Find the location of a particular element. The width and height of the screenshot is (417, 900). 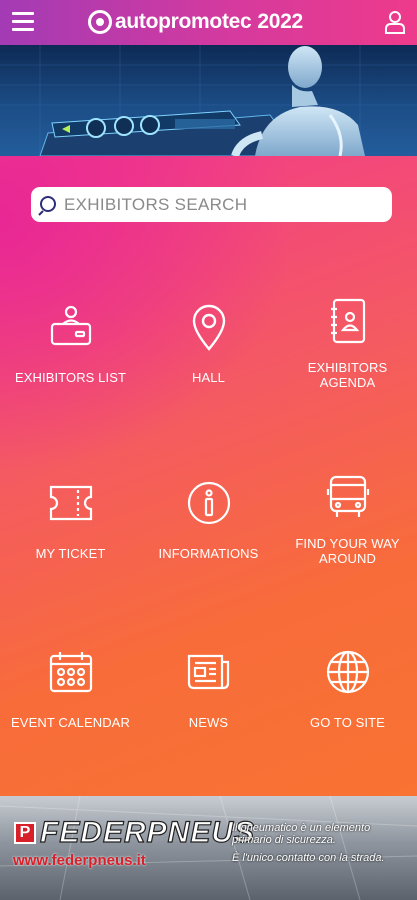

logo-brand: autopromotec is located at coordinates (183, 21).